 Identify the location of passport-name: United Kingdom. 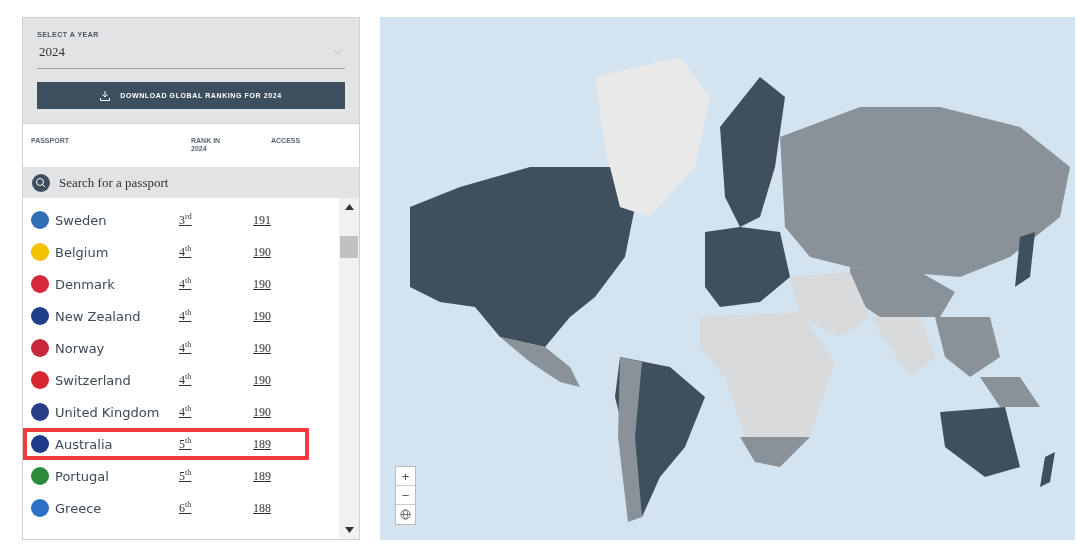
(108, 412).